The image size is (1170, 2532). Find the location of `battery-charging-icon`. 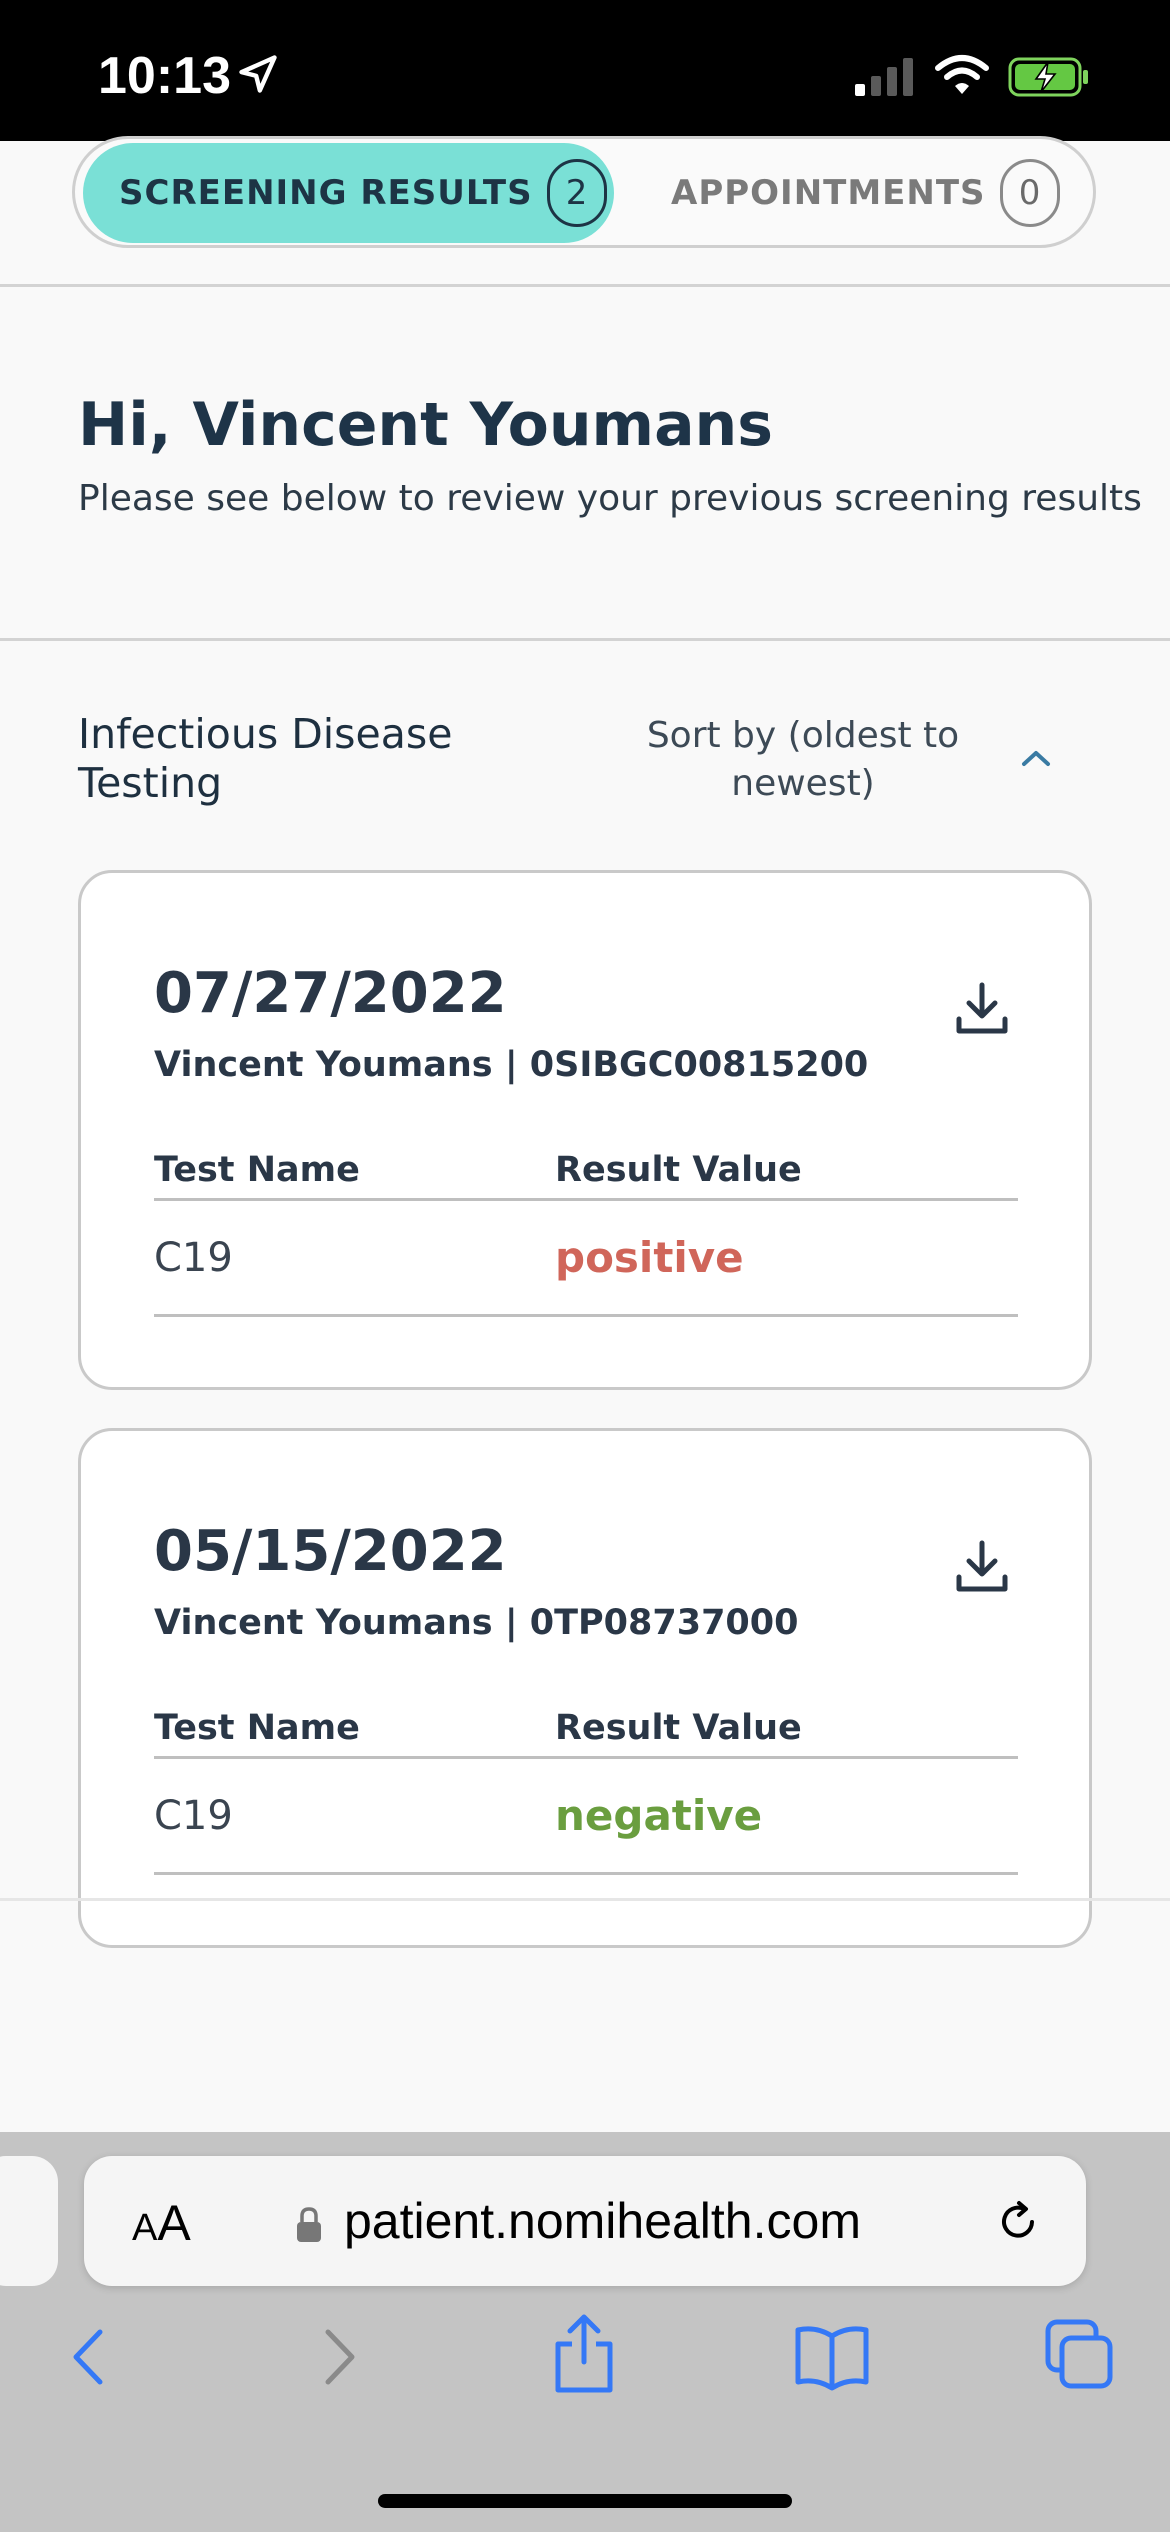

battery-charging-icon is located at coordinates (1048, 77).